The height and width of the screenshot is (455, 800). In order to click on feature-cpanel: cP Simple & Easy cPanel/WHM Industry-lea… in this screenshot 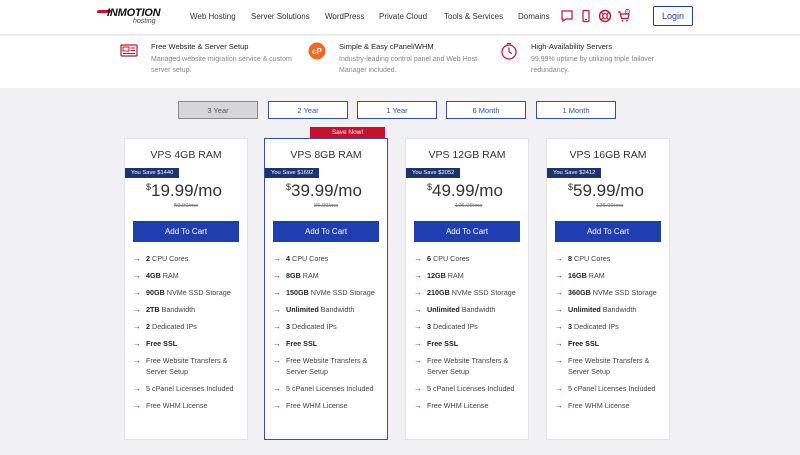, I will do `click(398, 62)`.